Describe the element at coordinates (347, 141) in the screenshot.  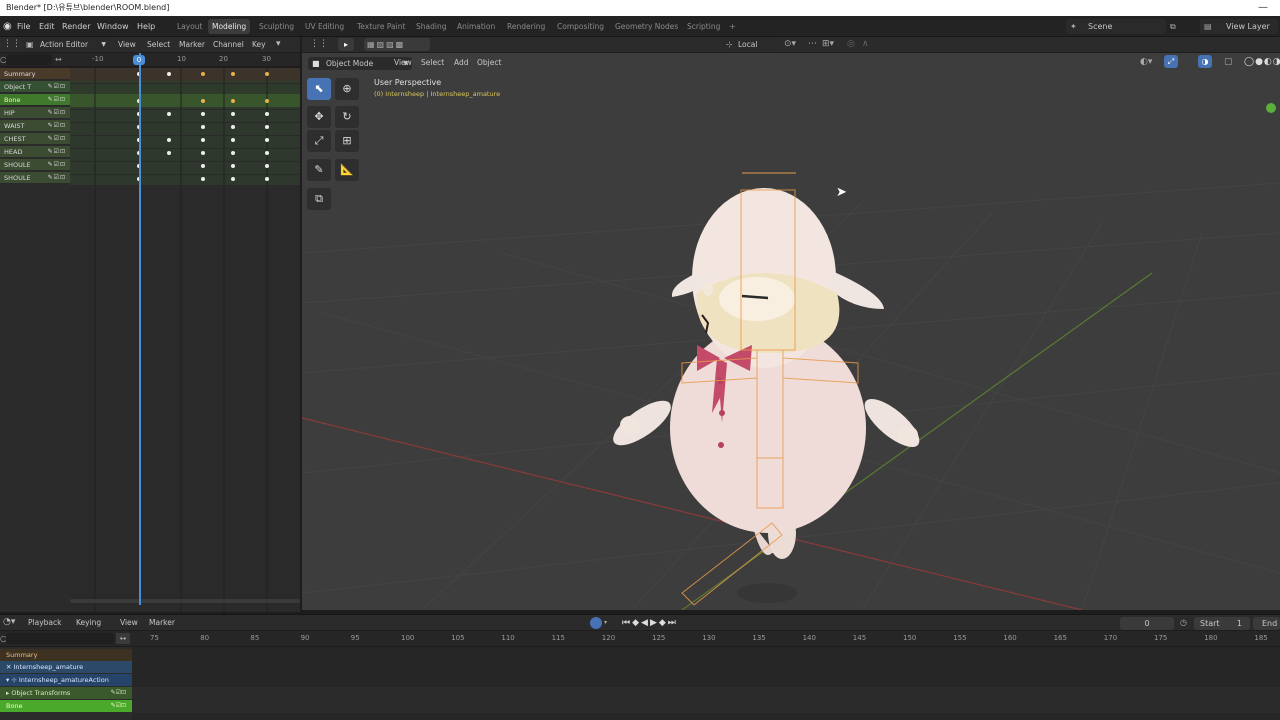
I see `transform-tool: ⊞` at that location.